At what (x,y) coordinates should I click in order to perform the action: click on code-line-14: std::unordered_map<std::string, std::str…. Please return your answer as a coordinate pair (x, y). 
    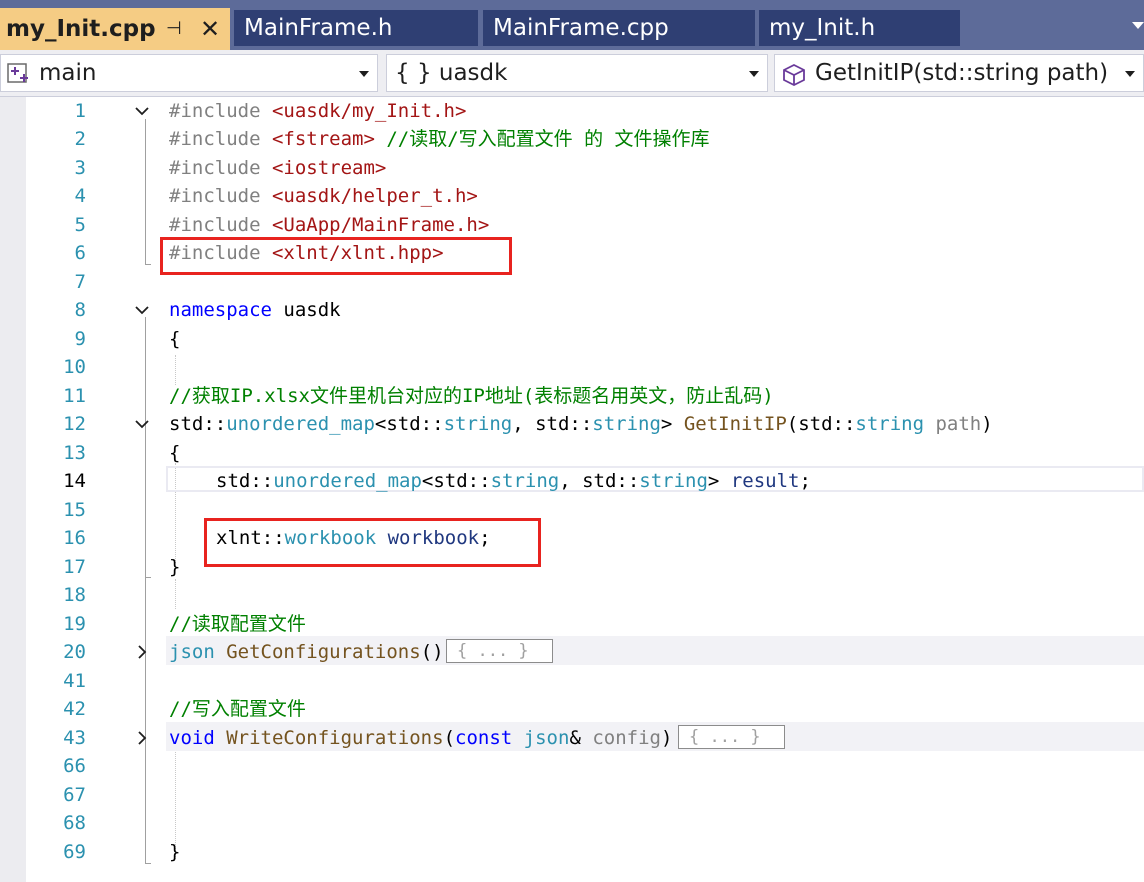
    Looking at the image, I should click on (513, 481).